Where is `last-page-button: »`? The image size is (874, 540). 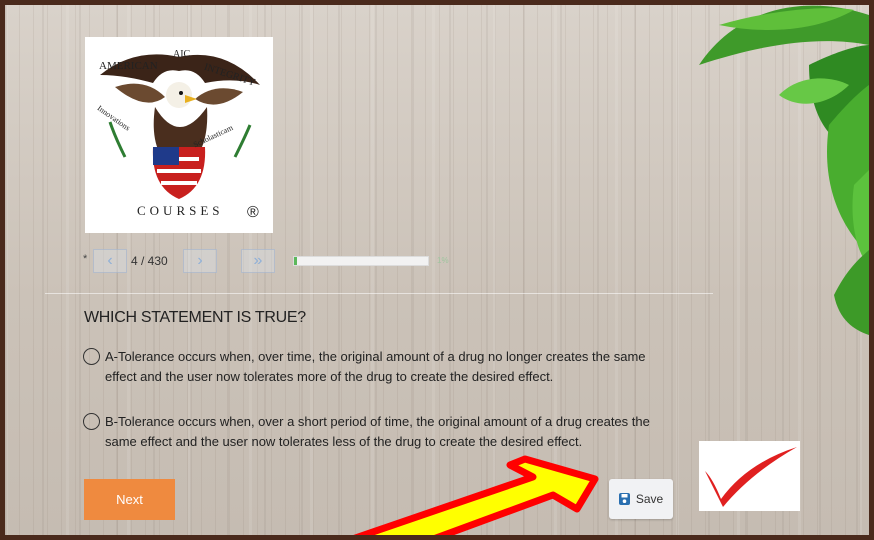 last-page-button: » is located at coordinates (258, 261).